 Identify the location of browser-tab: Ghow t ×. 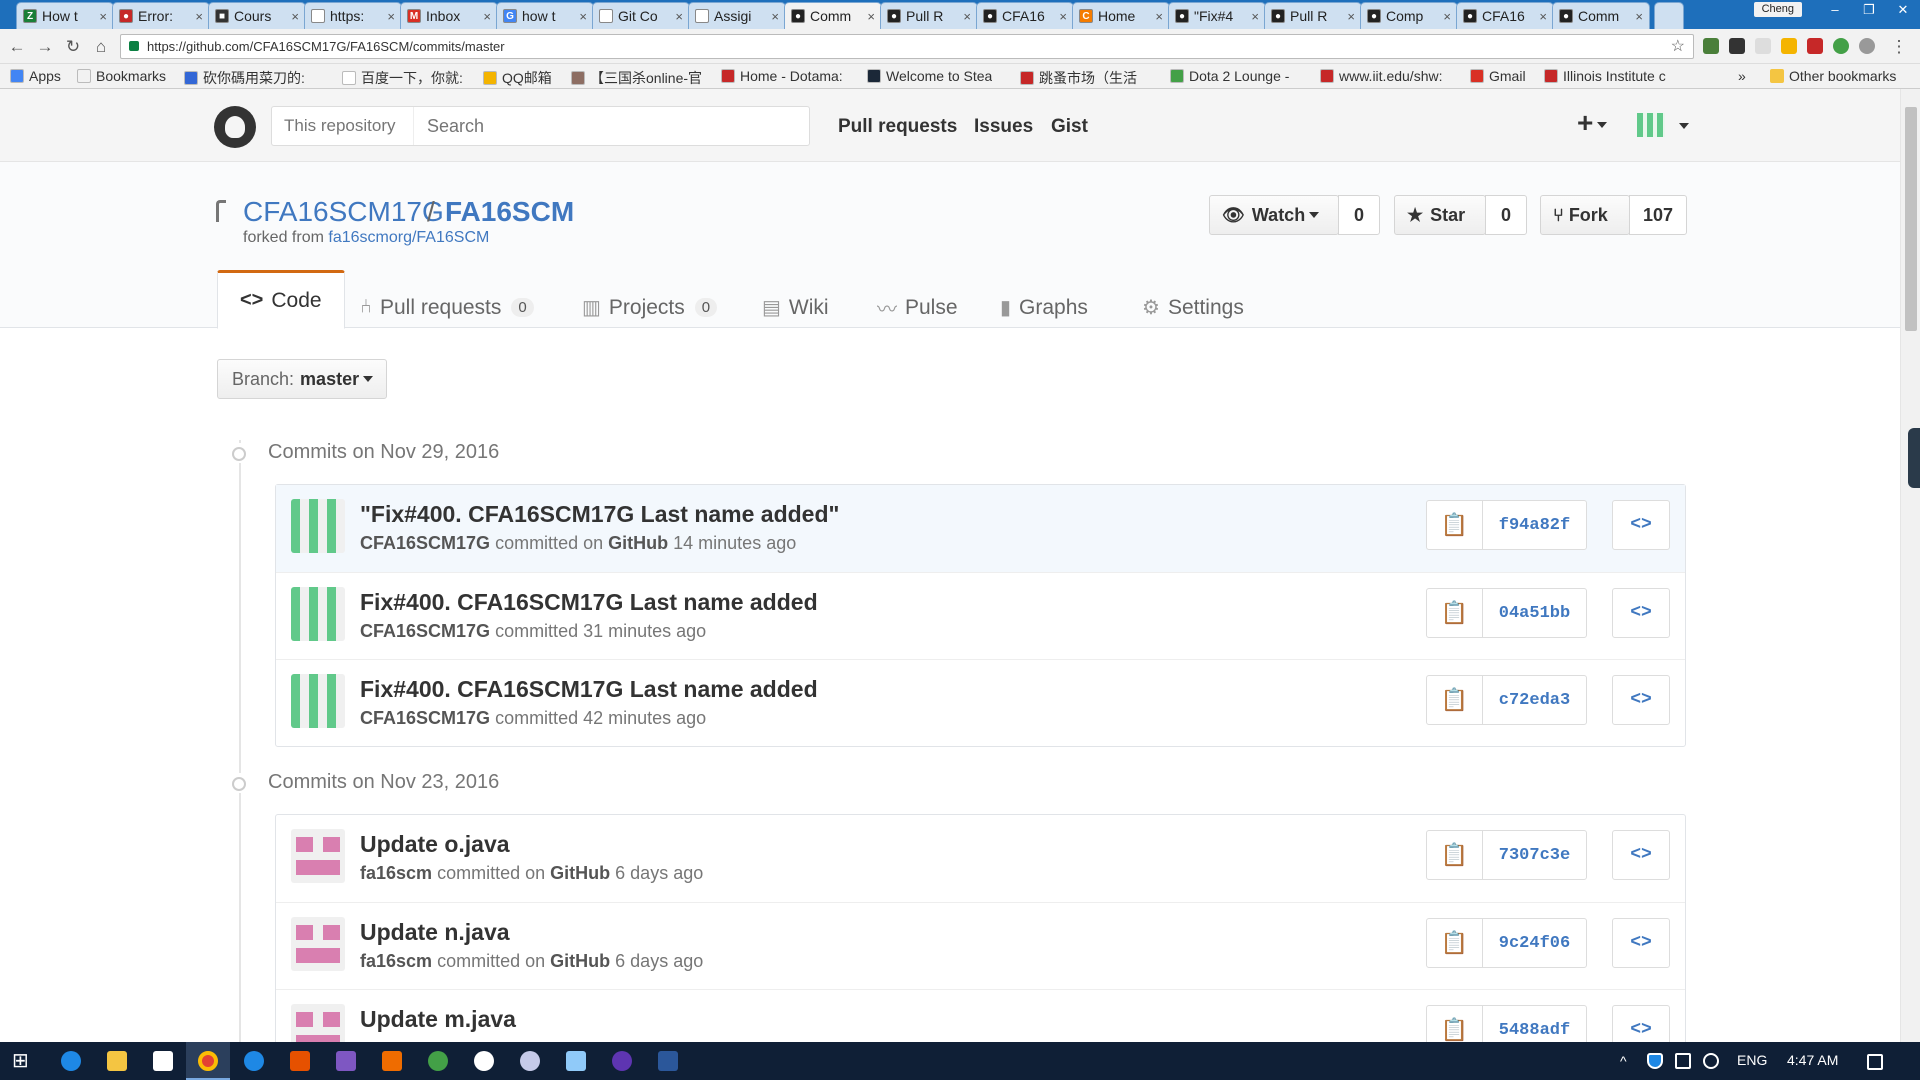
(545, 15).